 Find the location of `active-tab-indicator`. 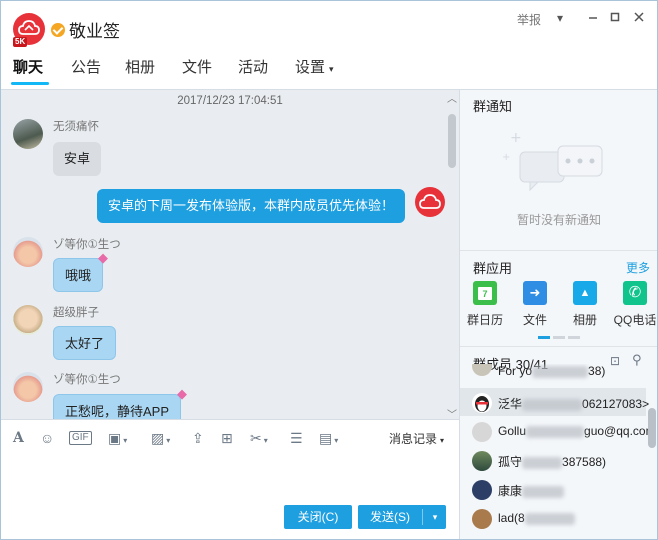

active-tab-indicator is located at coordinates (30, 83).